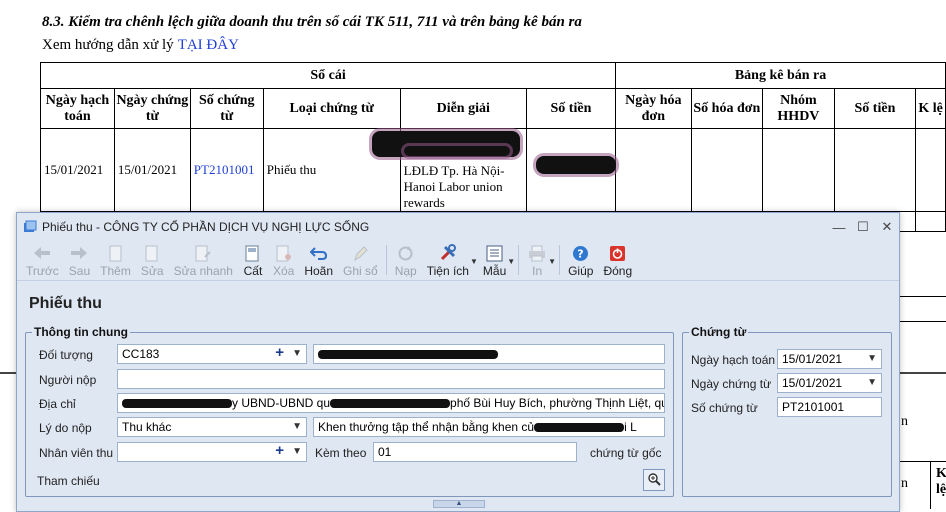 The height and width of the screenshot is (512, 946). I want to click on delete-button: Xóa, so click(283, 259).